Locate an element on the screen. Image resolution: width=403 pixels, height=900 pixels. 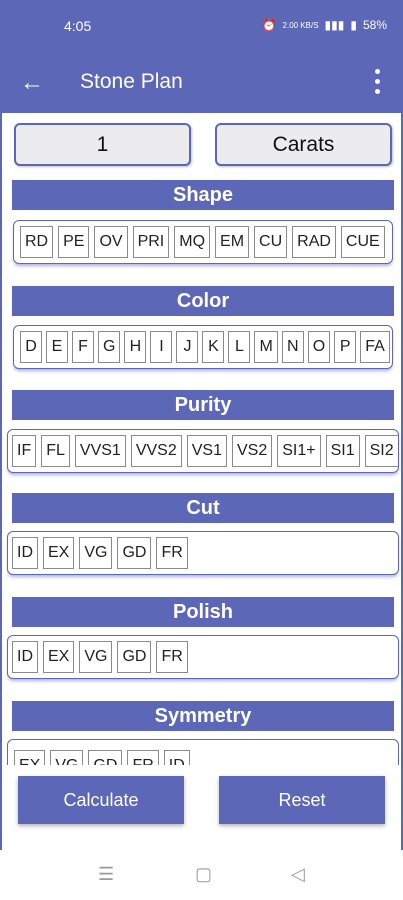
shape-option: PRI is located at coordinates (151, 242).